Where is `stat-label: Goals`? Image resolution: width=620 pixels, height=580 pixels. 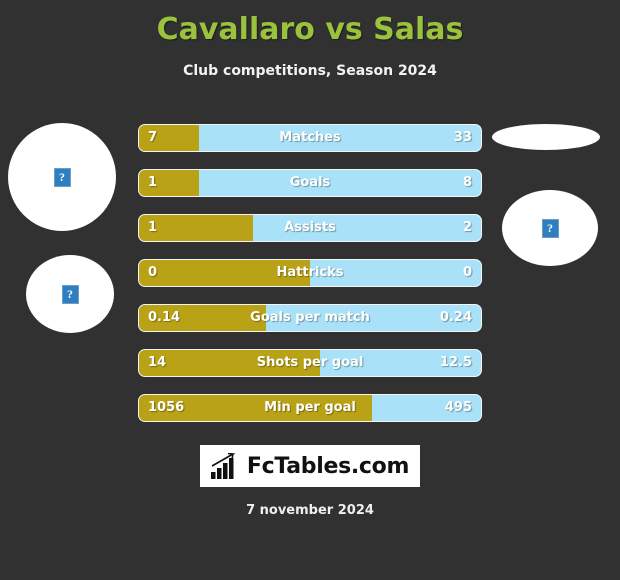 stat-label: Goals is located at coordinates (310, 182).